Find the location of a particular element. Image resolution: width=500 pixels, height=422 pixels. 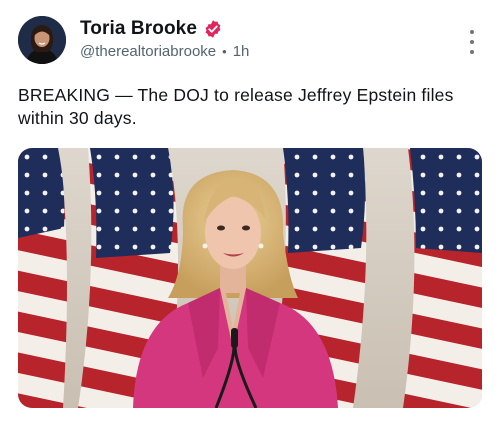

author-name-row: Toria Brooke is located at coordinates (164, 29).